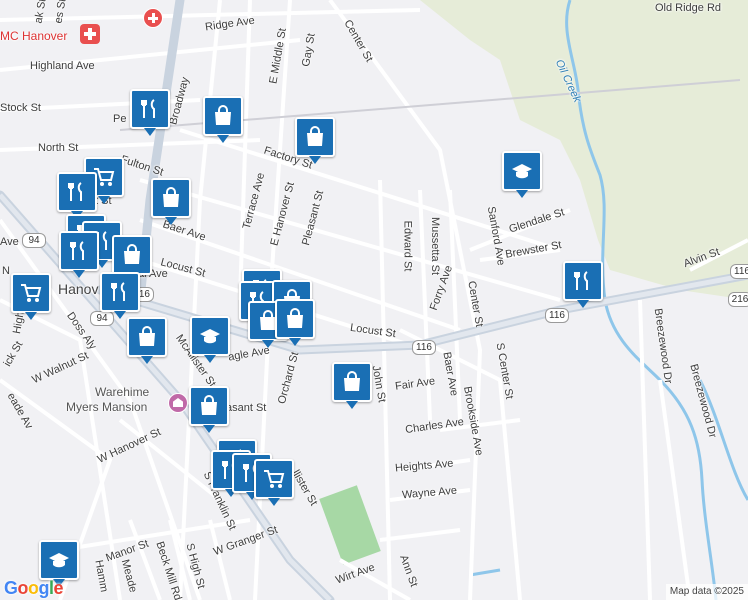 The width and height of the screenshot is (748, 600). I want to click on street-label: Highland Ave, so click(62, 66).